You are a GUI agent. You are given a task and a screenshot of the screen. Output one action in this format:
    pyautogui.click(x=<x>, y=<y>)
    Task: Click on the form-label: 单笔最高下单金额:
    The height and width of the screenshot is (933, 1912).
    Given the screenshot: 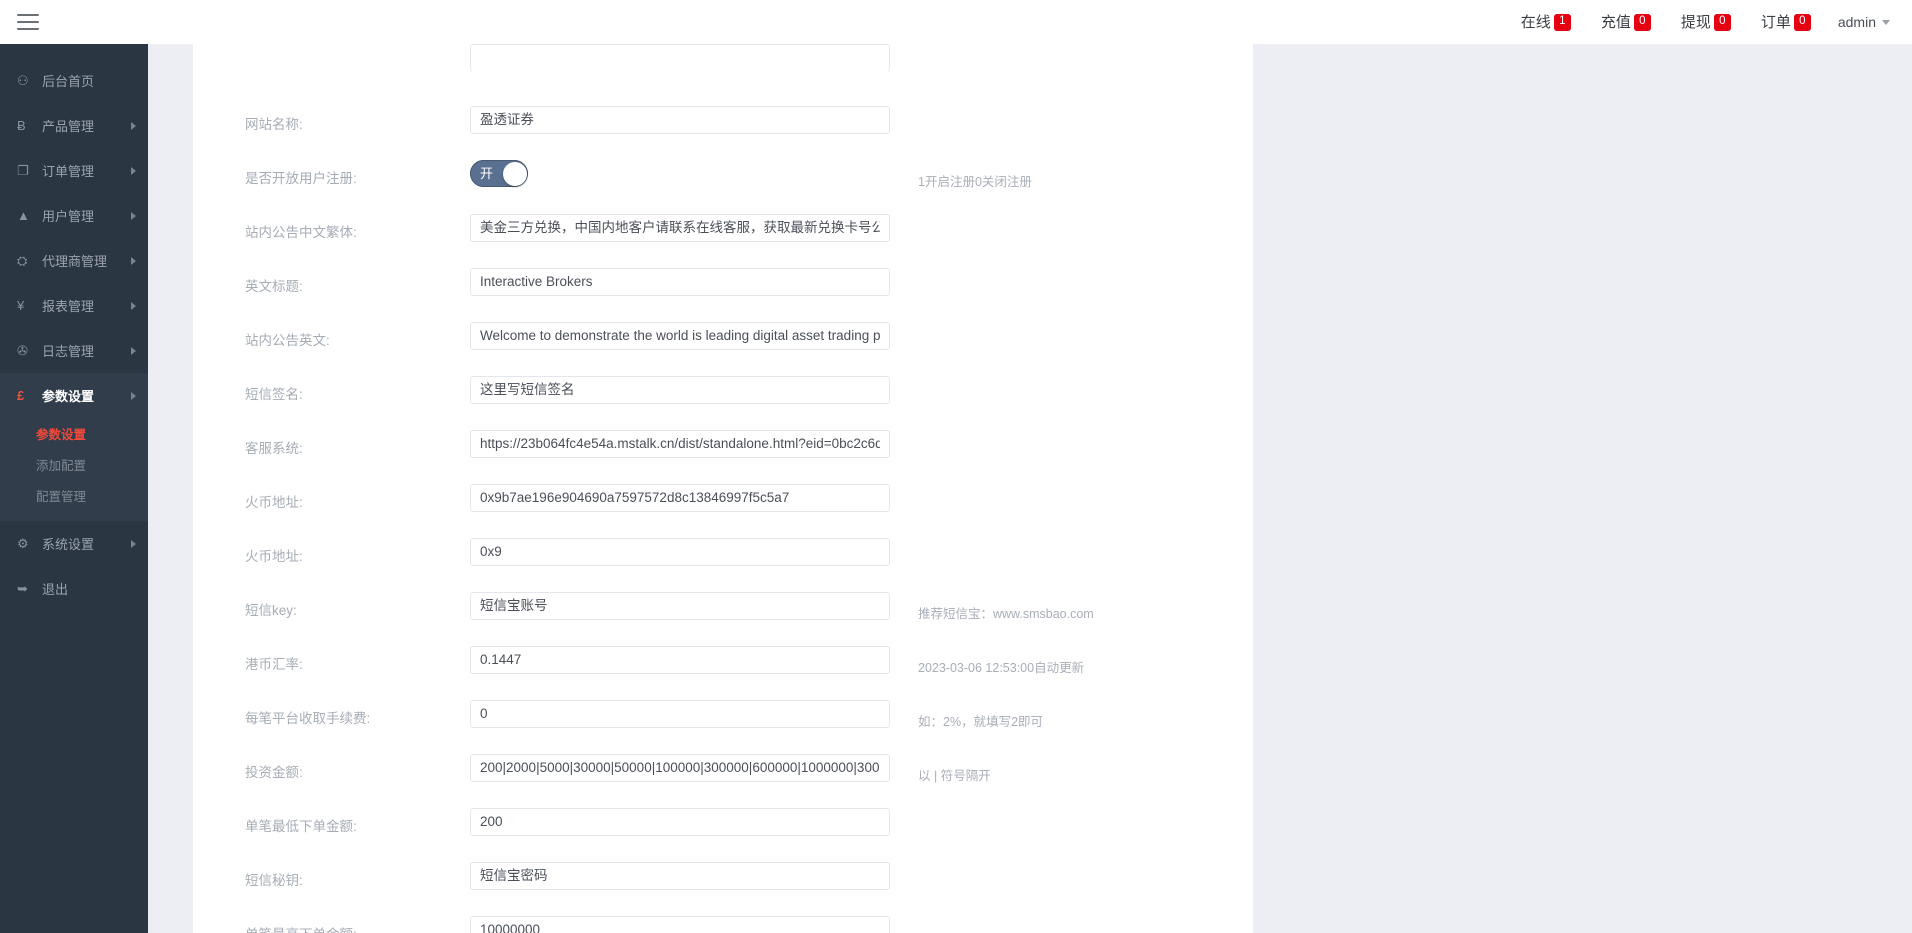 What is the action you would take?
    pyautogui.click(x=331, y=924)
    